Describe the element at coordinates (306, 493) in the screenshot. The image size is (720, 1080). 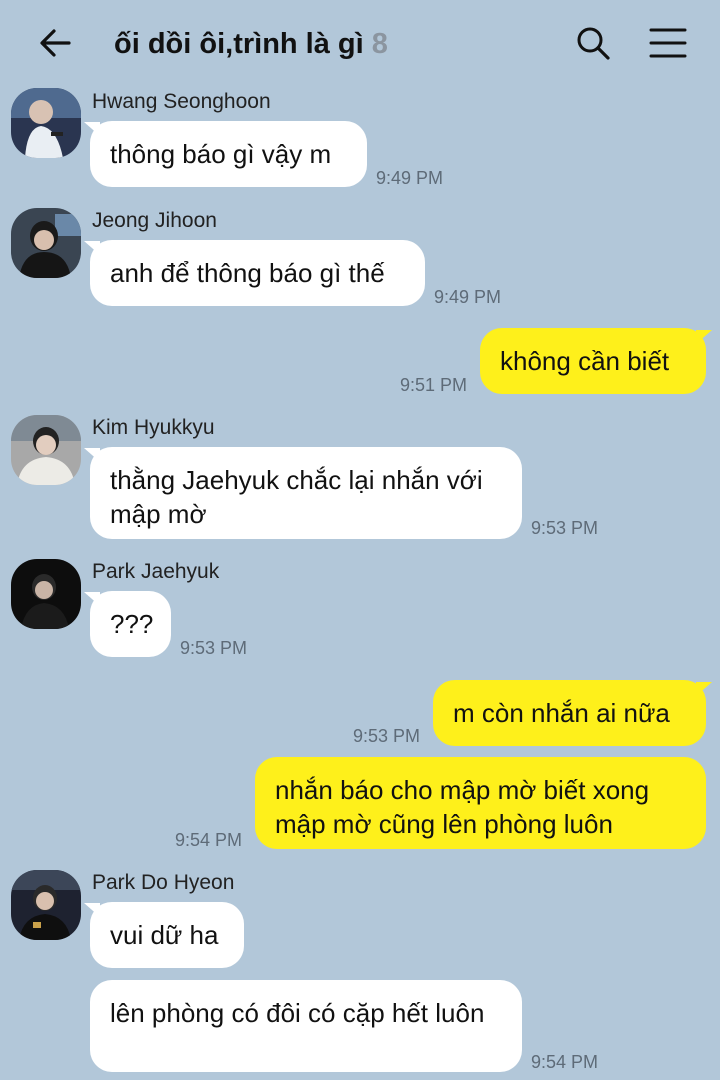
I see `message-bubble: thằng Jaehyuk chắc lại nhắn với mập mờ` at that location.